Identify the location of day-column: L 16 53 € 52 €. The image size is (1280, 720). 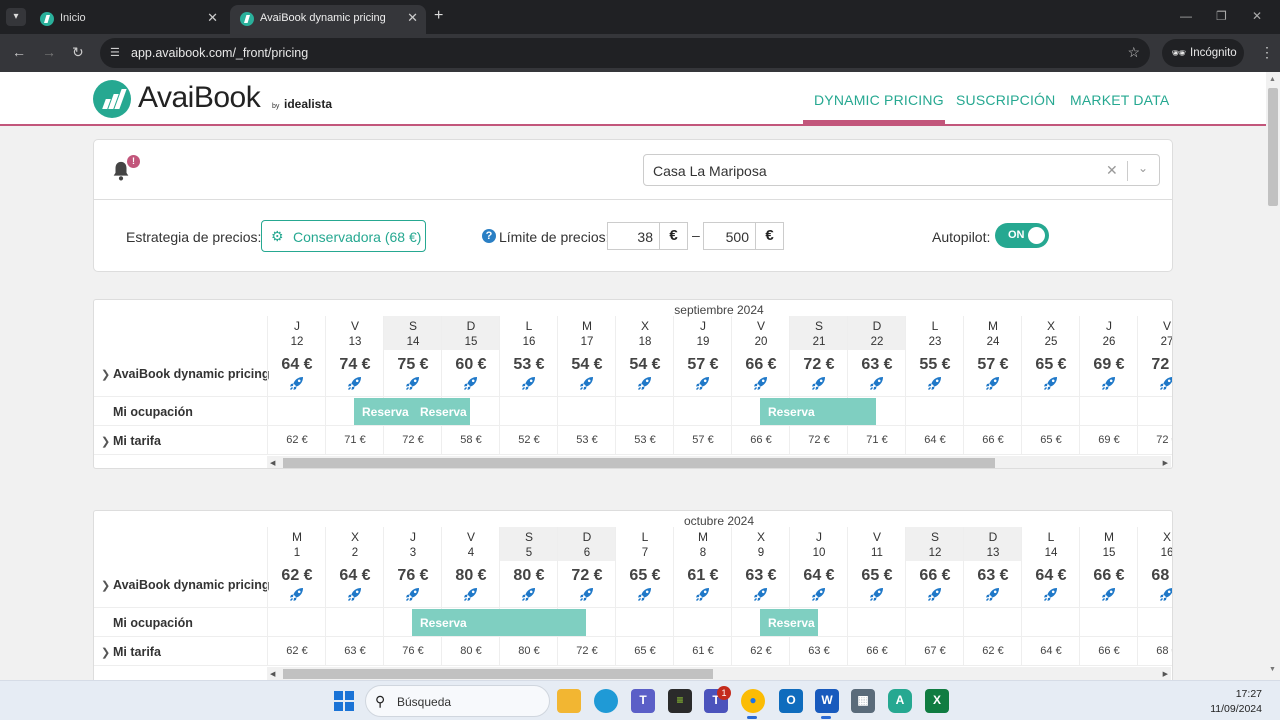
(528, 385).